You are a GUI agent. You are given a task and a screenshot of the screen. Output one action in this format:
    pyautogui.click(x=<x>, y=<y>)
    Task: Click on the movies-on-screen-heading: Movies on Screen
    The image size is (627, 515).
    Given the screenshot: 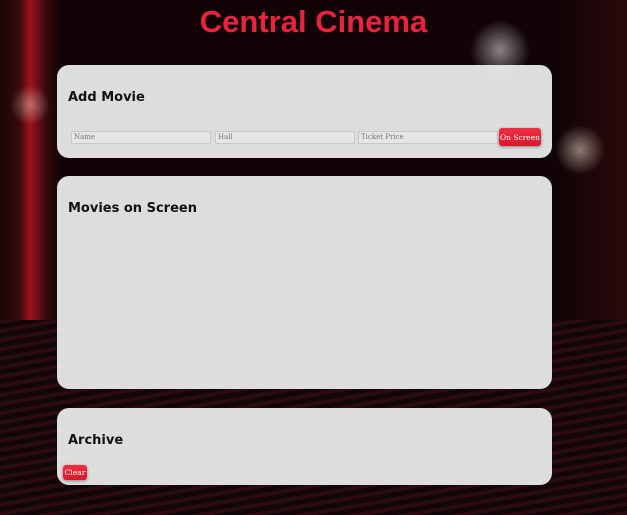 What is the action you would take?
    pyautogui.click(x=132, y=208)
    